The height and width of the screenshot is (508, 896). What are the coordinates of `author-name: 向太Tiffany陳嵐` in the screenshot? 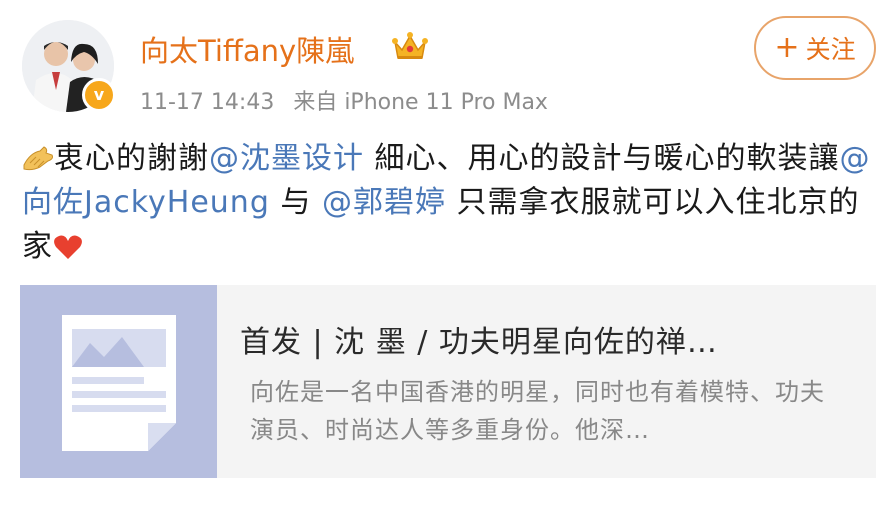 It's located at (247, 49).